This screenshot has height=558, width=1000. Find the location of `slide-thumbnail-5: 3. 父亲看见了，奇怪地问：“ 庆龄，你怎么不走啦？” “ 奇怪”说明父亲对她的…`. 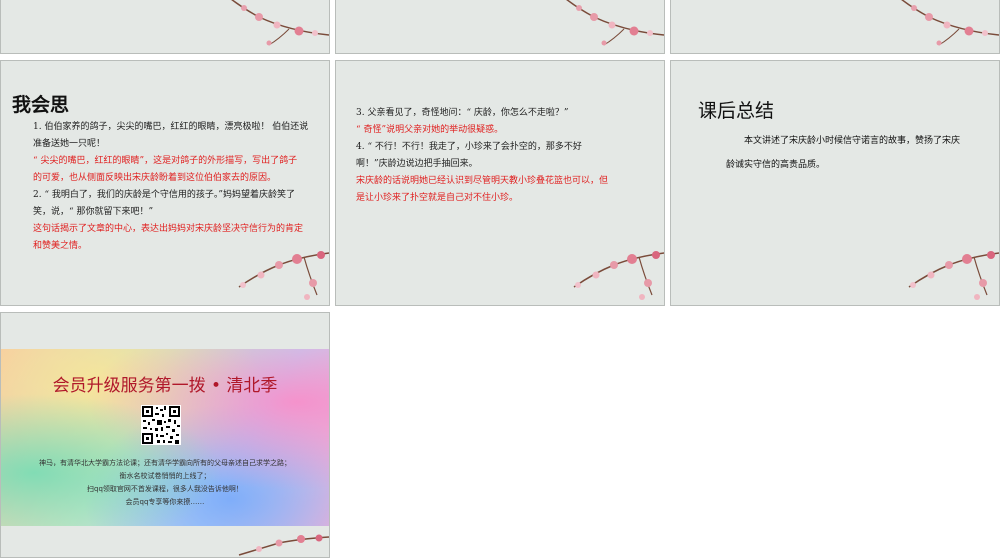

slide-thumbnail-5: 3. 父亲看见了，奇怪地问：“ 庆龄，你怎么不走啦？” “ 奇怪”说明父亲对她的… is located at coordinates (500, 183).